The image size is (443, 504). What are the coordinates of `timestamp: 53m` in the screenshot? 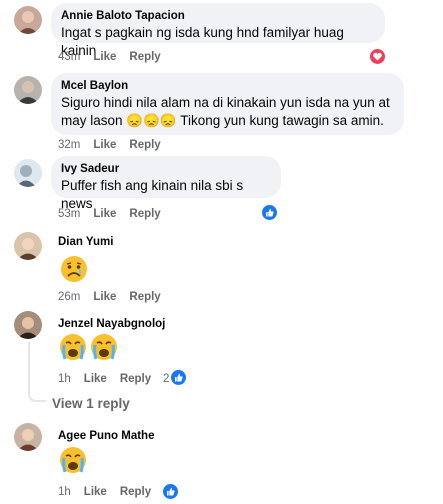 It's located at (69, 214).